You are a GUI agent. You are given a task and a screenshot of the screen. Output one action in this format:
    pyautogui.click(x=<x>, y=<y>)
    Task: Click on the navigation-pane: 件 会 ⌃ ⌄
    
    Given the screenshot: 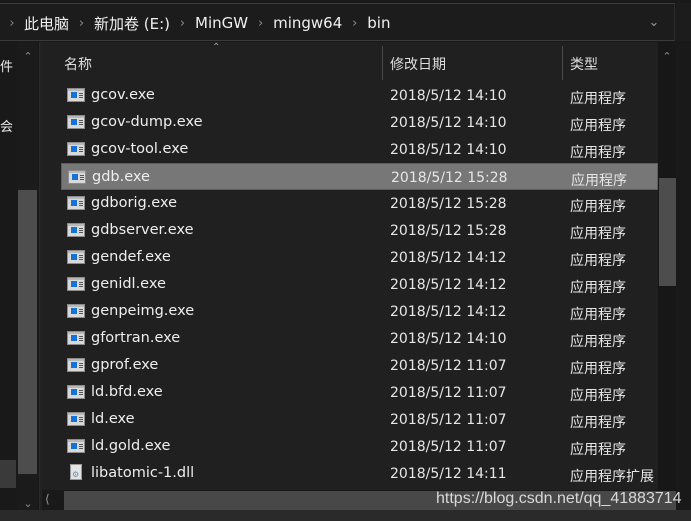 What is the action you would take?
    pyautogui.click(x=19, y=281)
    